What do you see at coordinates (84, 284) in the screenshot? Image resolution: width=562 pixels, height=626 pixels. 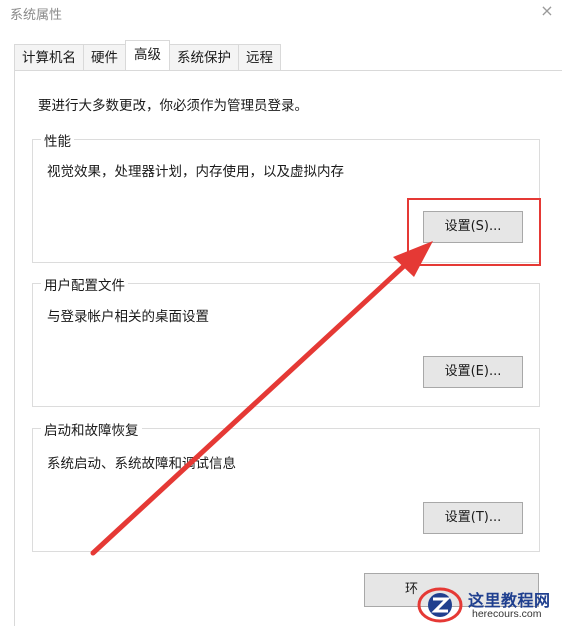 I see `user-profiles-group-label: 用户配置文件` at bounding box center [84, 284].